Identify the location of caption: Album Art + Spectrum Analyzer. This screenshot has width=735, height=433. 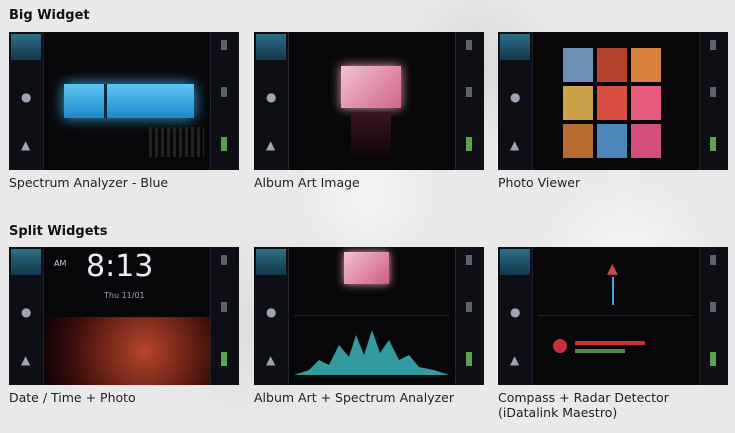
(354, 397).